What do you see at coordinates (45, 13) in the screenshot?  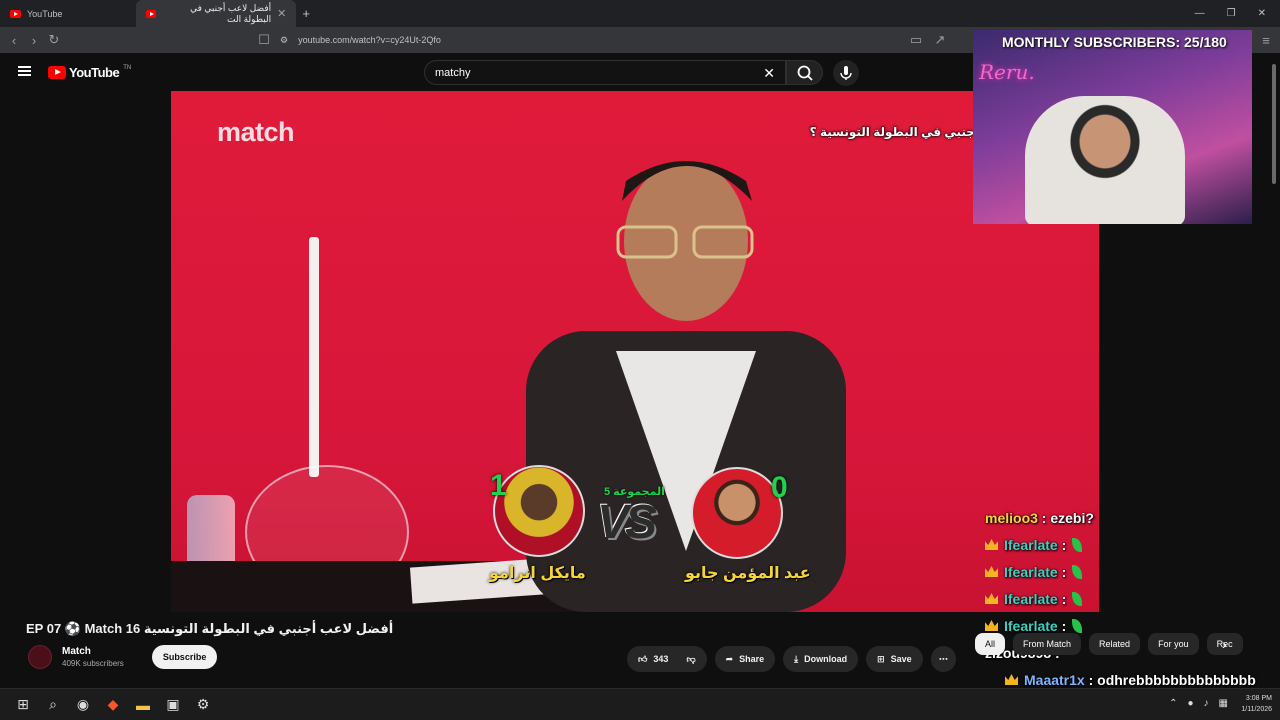 I see `tab-label: YouTube` at bounding box center [45, 13].